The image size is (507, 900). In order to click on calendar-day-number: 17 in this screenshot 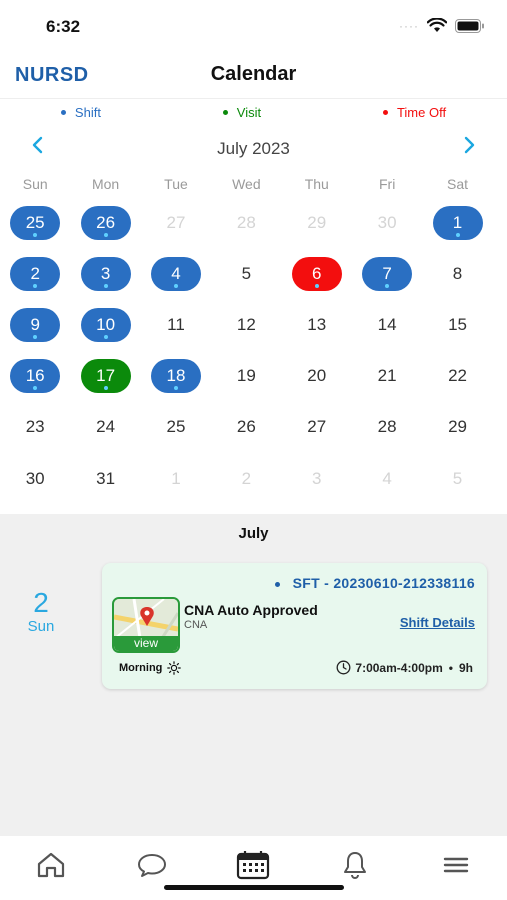, I will do `click(106, 376)`.